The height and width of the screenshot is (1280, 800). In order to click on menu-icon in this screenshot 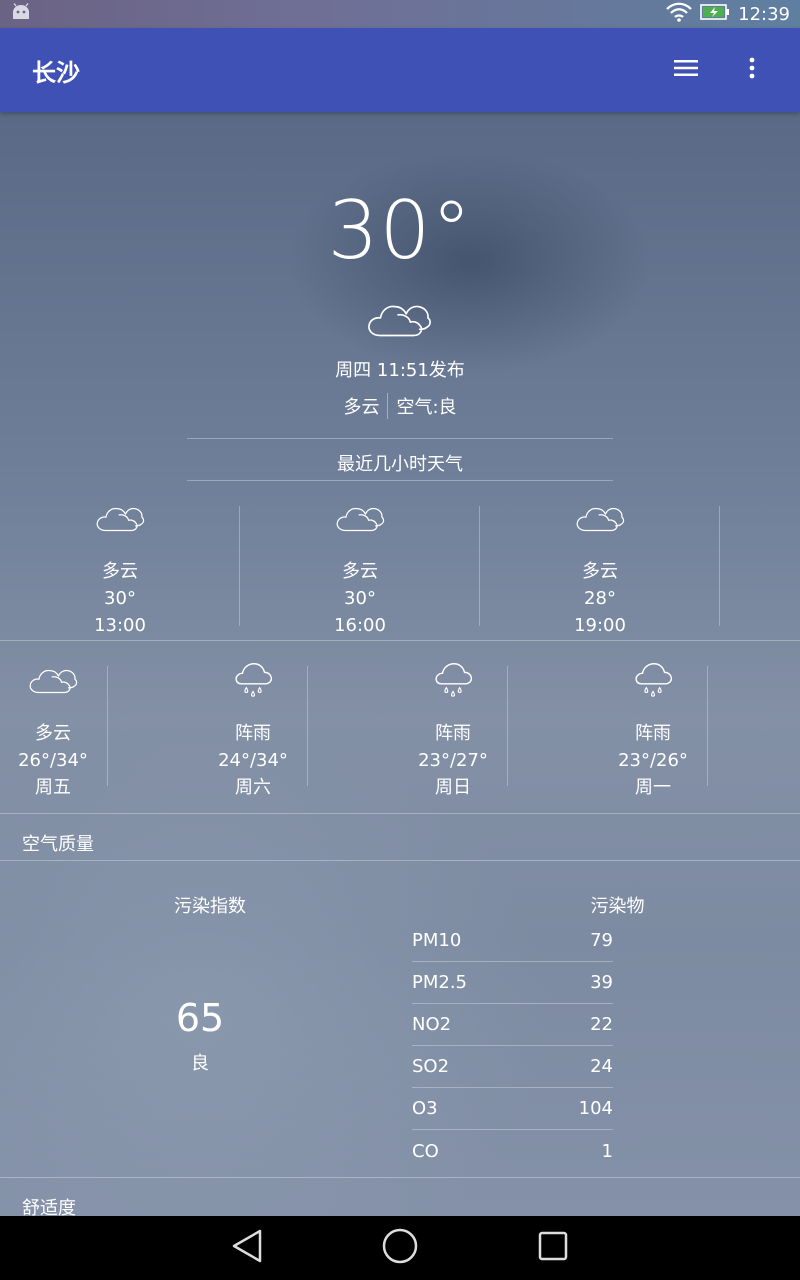, I will do `click(686, 70)`.